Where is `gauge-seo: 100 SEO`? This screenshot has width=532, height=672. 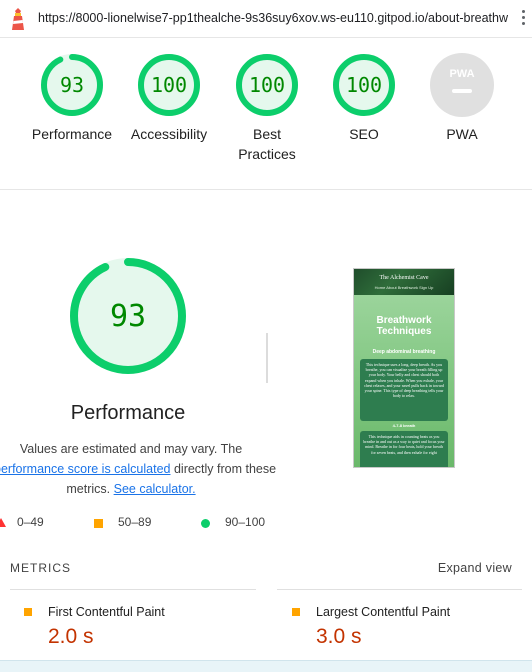 gauge-seo: 100 SEO is located at coordinates (364, 98).